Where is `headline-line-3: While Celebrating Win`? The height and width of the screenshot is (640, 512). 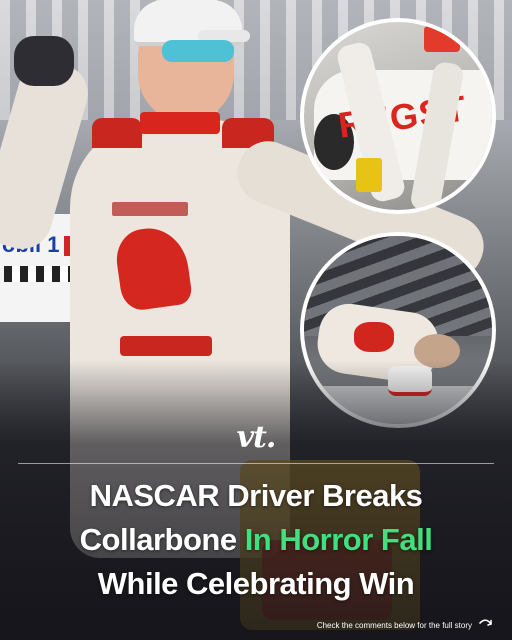
headline-line-3: While Celebrating Win is located at coordinates (256, 583).